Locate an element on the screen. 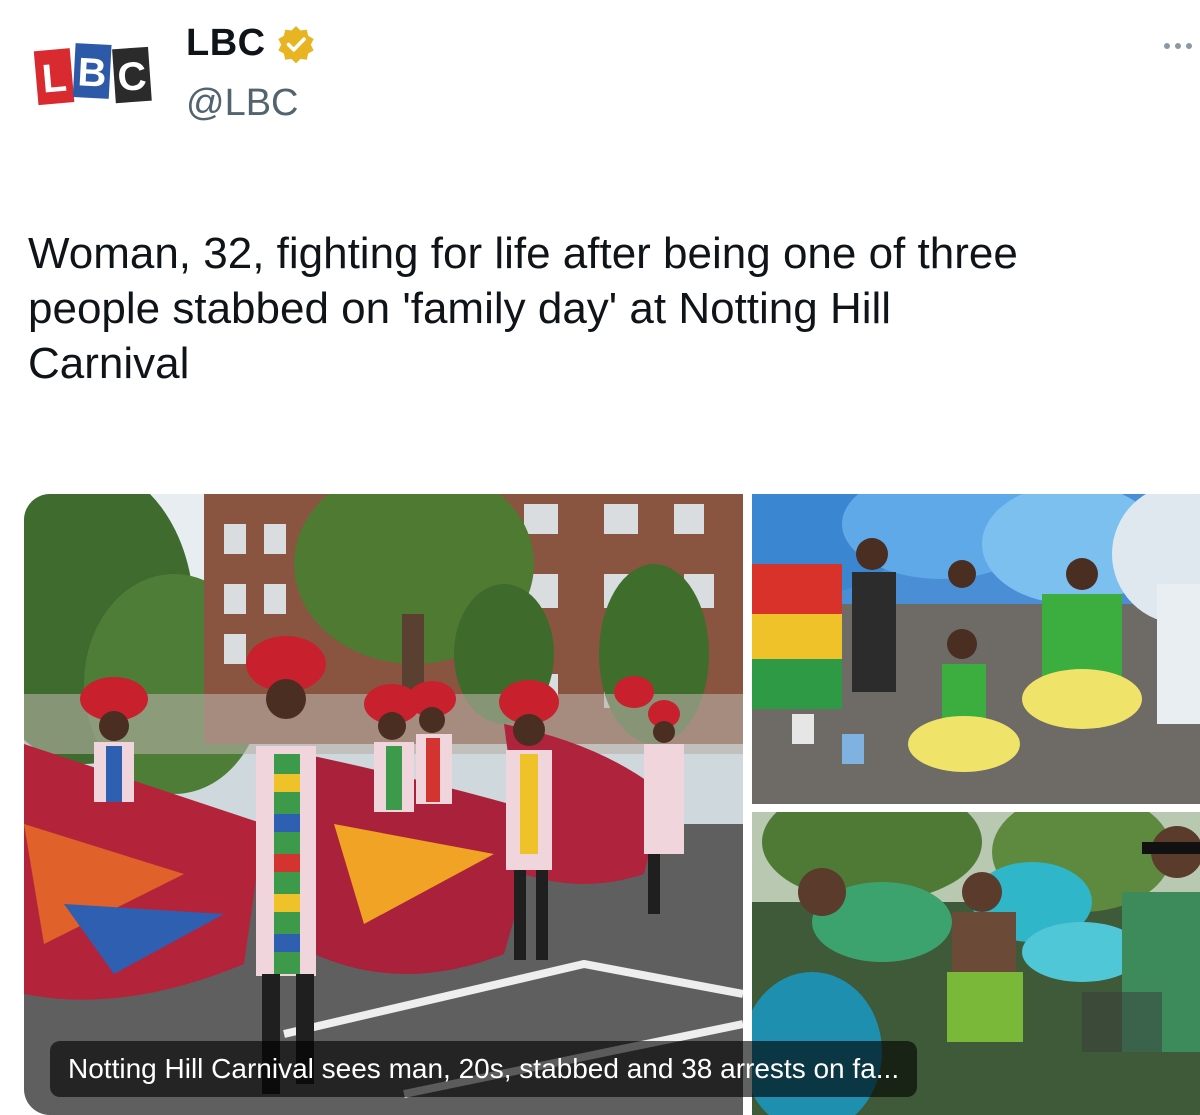  carnival-dancers-photo is located at coordinates (976, 649).